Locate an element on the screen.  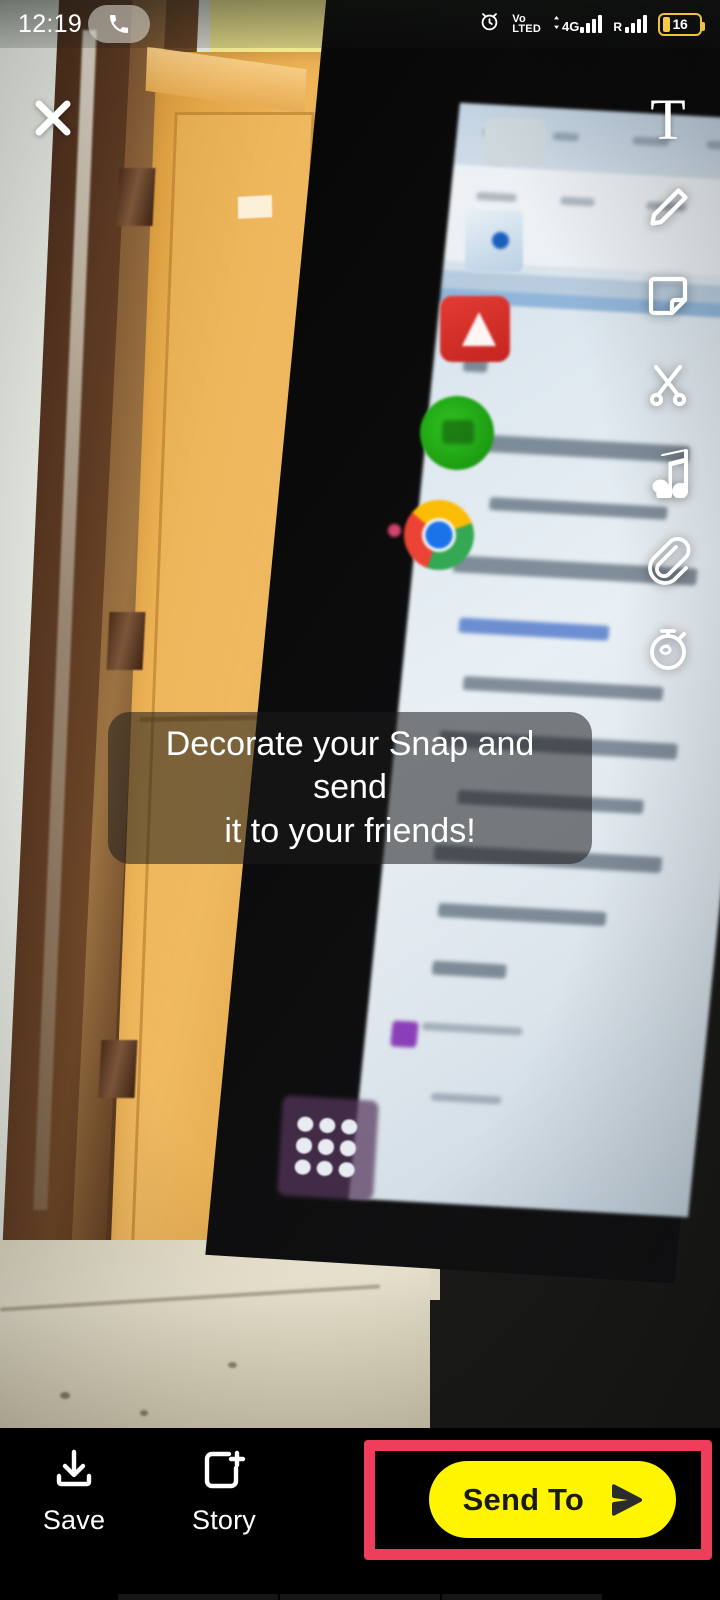
sticker-icon is located at coordinates (668, 296).